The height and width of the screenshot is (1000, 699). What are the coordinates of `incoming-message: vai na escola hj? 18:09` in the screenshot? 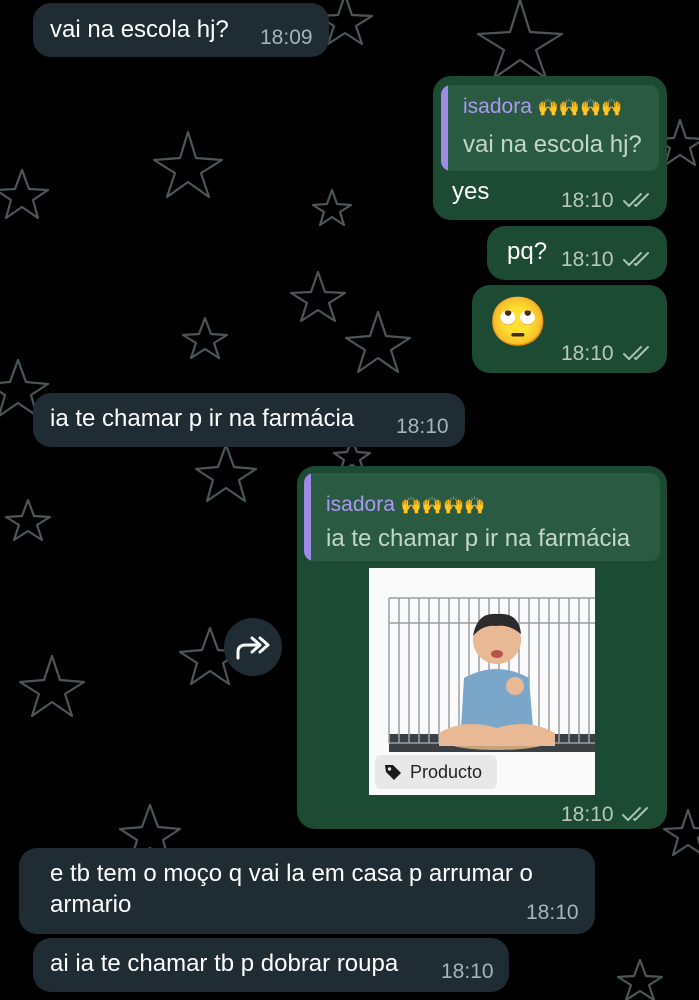 It's located at (181, 30).